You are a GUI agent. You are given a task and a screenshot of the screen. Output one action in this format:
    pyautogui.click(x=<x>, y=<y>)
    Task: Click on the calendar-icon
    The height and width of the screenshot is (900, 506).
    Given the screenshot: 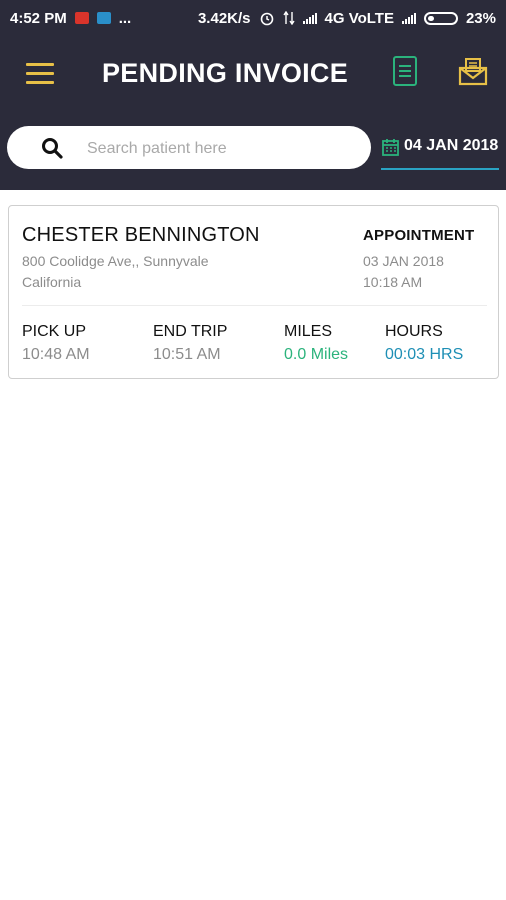 What is the action you would take?
    pyautogui.click(x=390, y=147)
    